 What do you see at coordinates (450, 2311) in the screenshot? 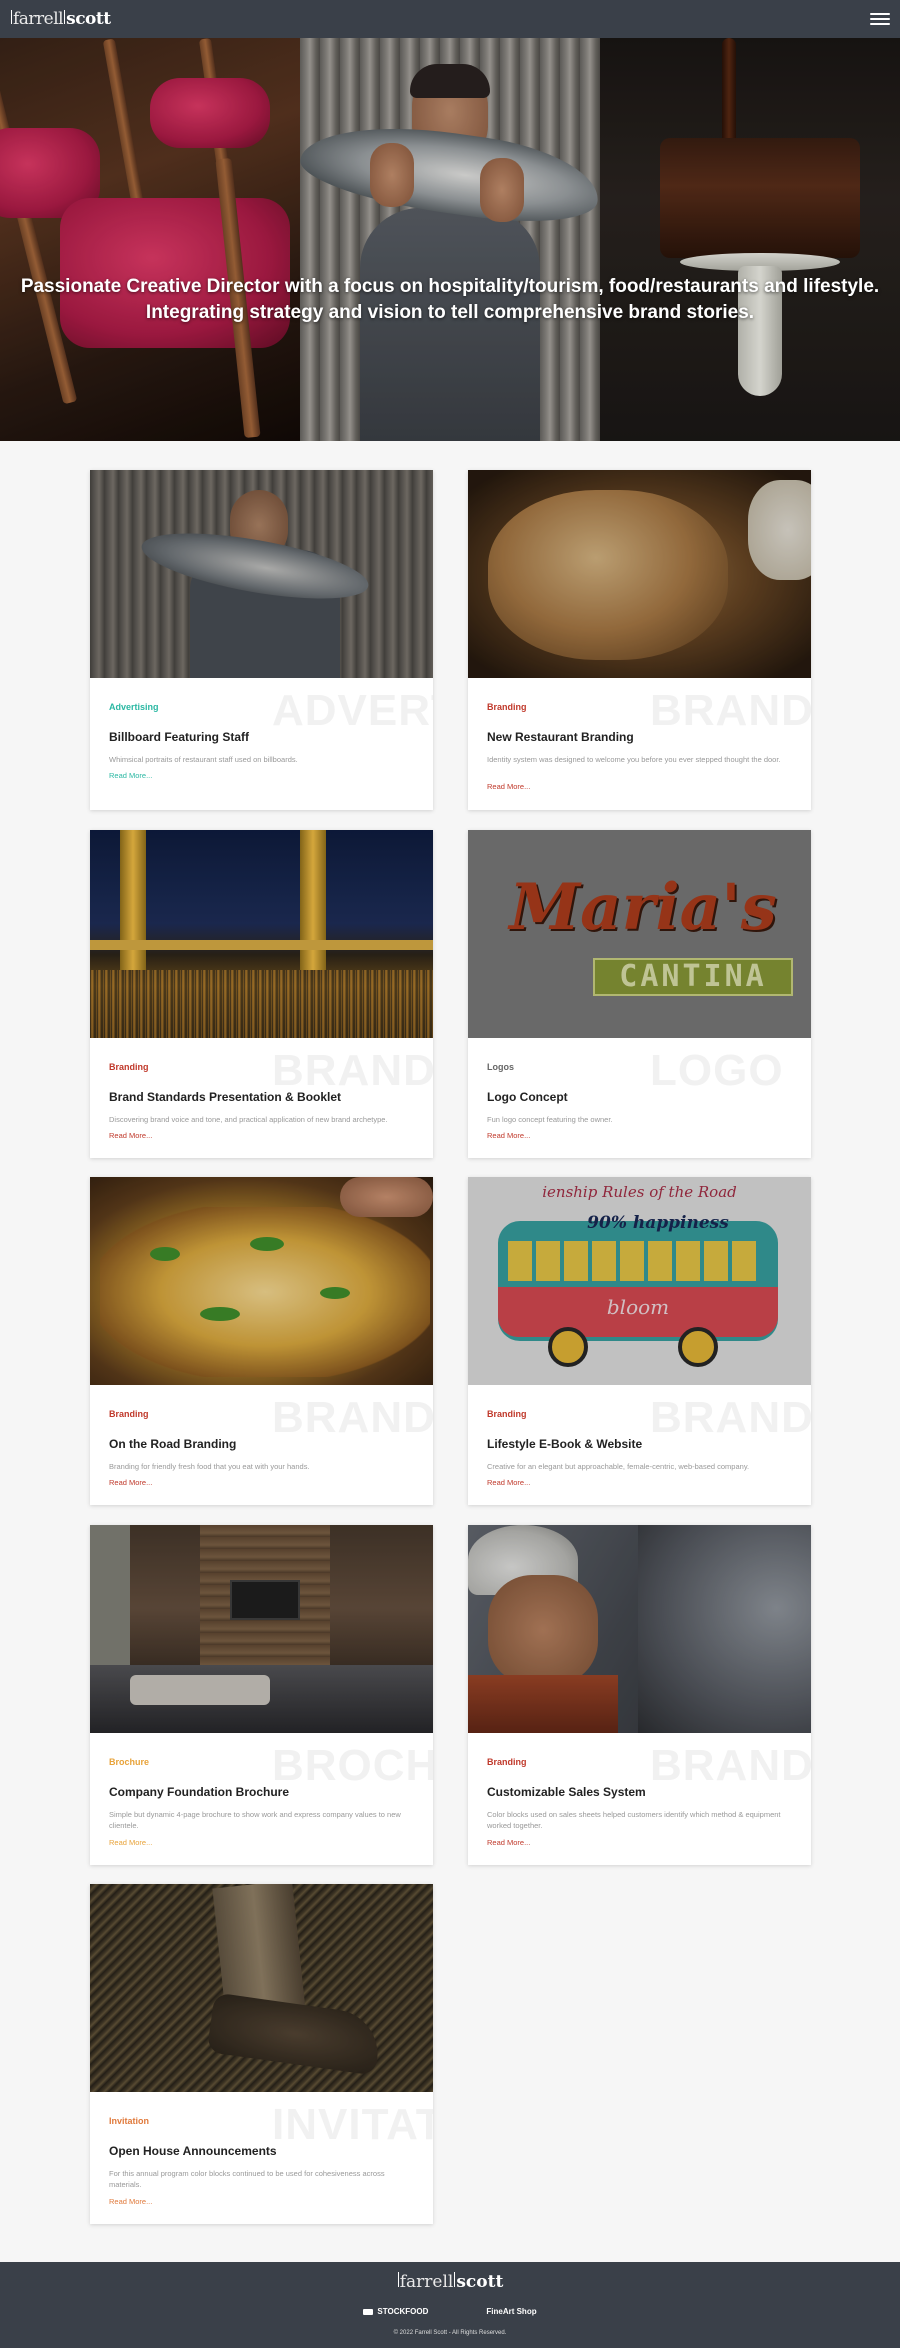
I see `footer-links: STOCKFOOD FineArt Shop` at bounding box center [450, 2311].